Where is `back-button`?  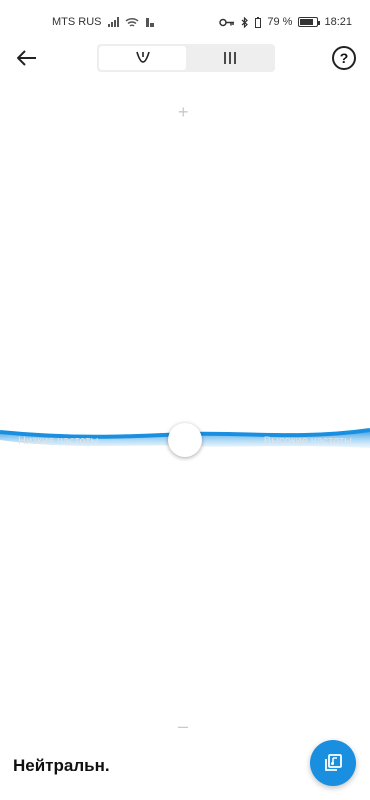
back-button is located at coordinates (27, 58).